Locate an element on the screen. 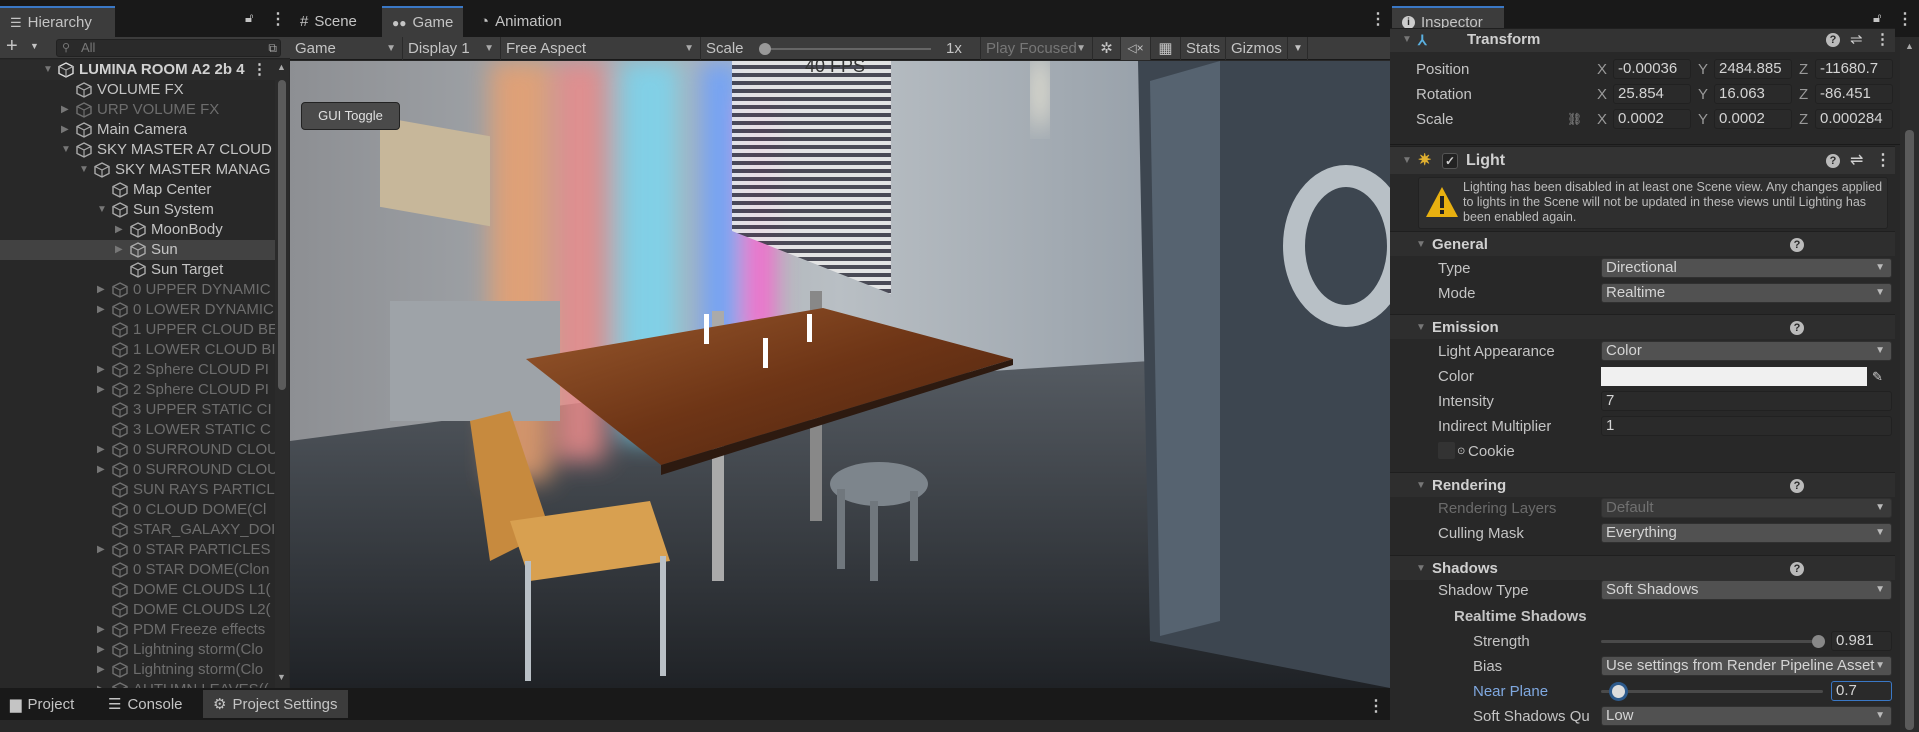 The image size is (1919, 732). transform-position-y-input: 2484.885 is located at coordinates (1753, 69).